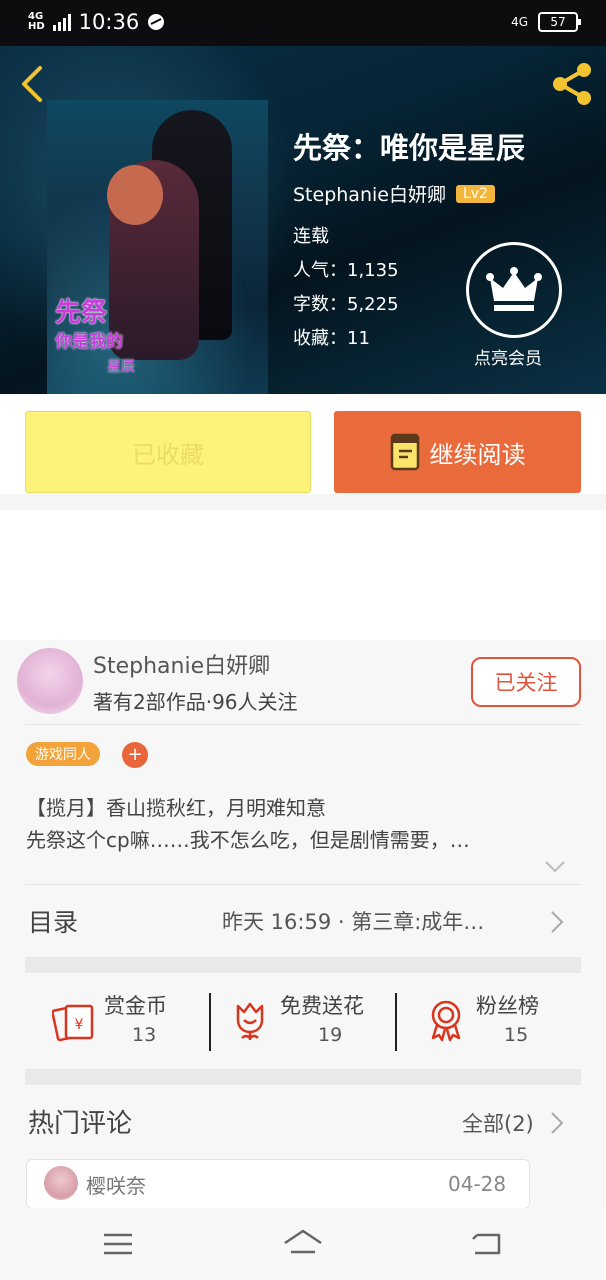 The image size is (606, 1280). I want to click on back-nav-icon, so click(487, 1244).